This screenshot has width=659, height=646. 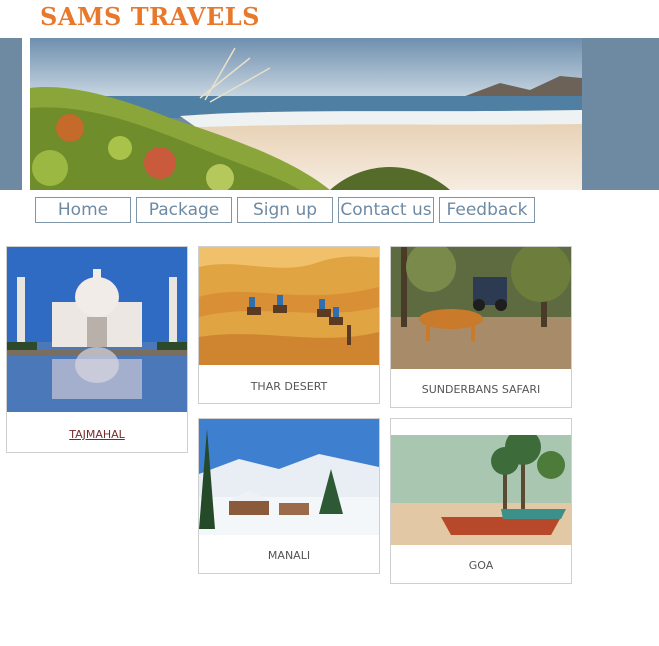 I want to click on package-label-manali: MANALI, so click(x=289, y=555).